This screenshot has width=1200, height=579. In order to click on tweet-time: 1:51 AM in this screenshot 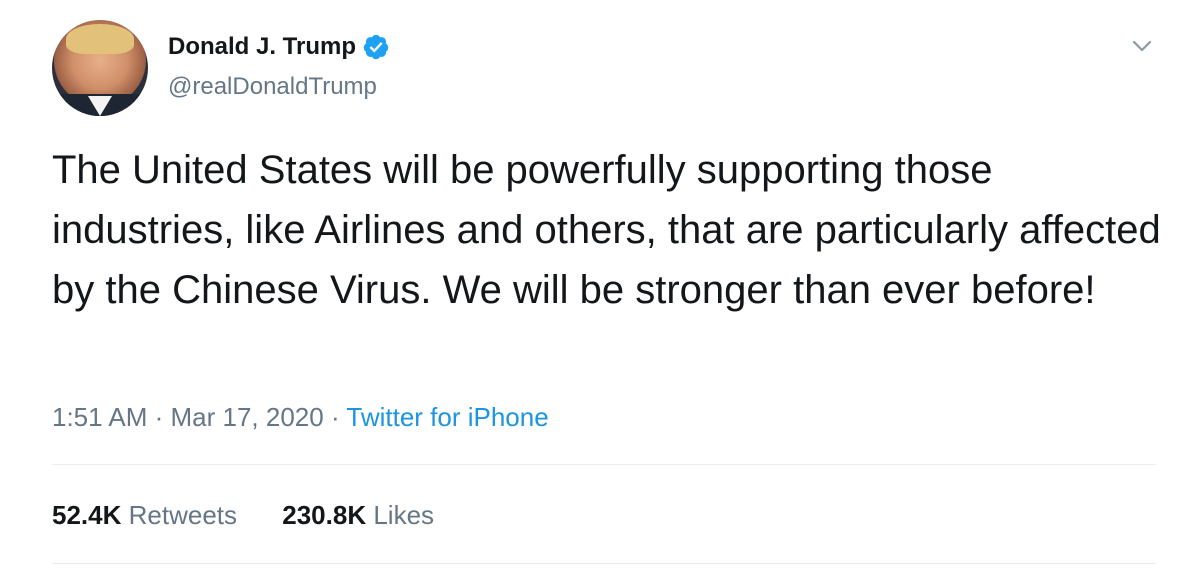, I will do `click(99, 417)`.